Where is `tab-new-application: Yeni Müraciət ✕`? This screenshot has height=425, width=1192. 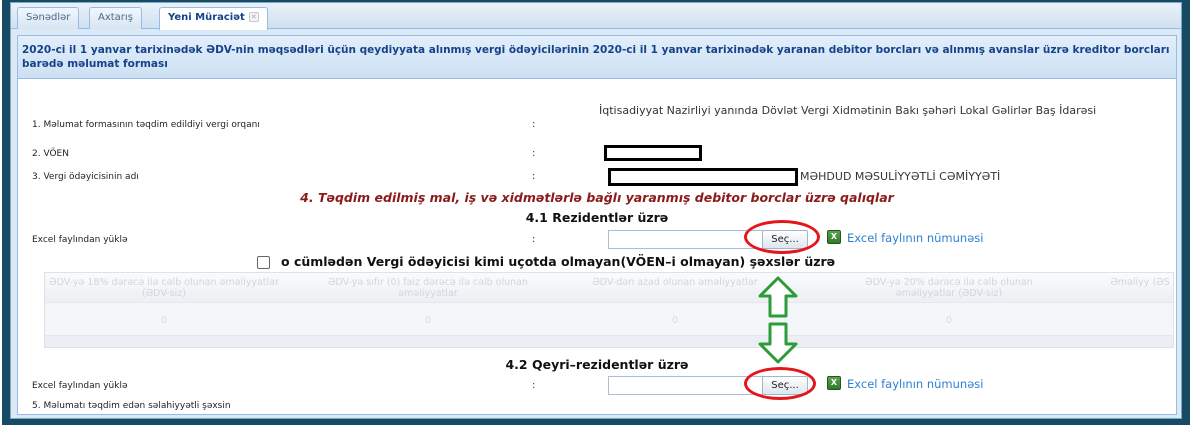 tab-new-application: Yeni Müraciət ✕ is located at coordinates (213, 18).